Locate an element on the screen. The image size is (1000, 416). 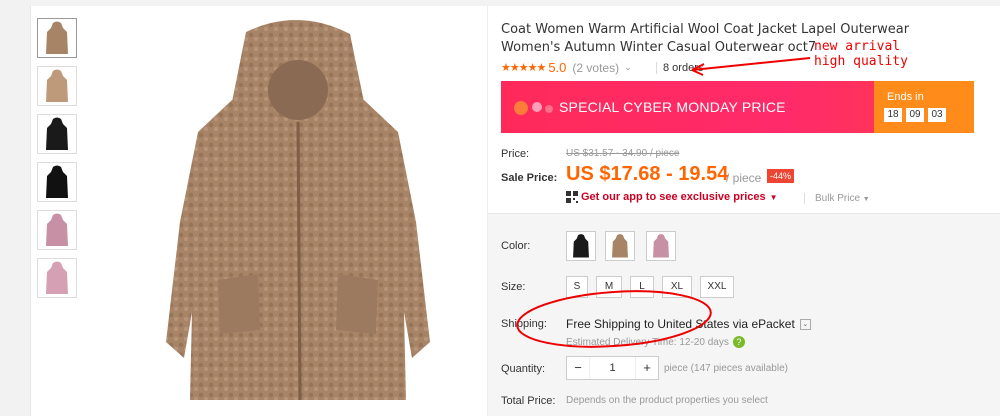
thumbnail-tan-side is located at coordinates (57, 86).